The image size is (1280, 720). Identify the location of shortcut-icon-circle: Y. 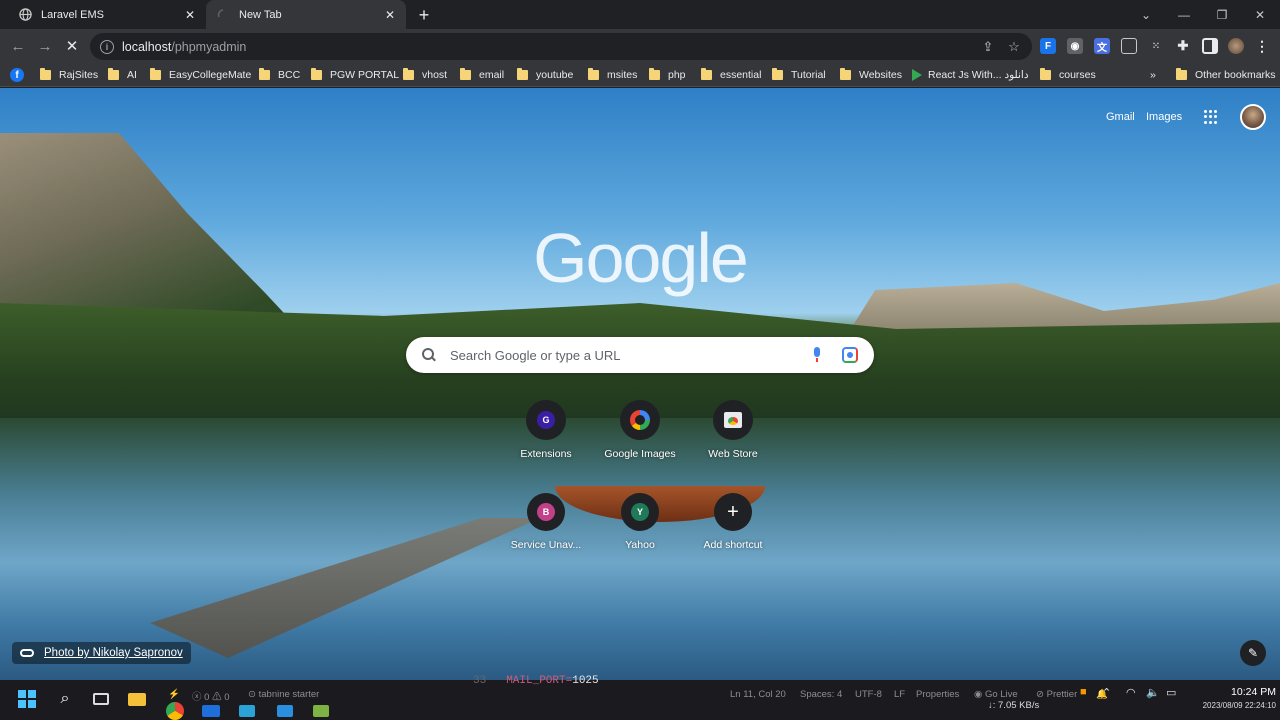
(640, 512).